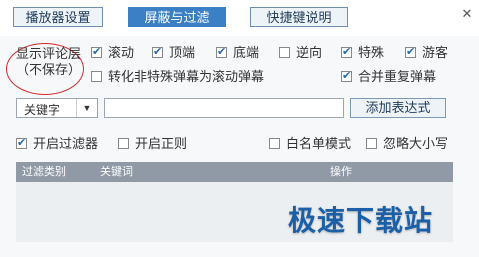  I want to click on tab-shortcuts: 快捷键说明, so click(299, 17).